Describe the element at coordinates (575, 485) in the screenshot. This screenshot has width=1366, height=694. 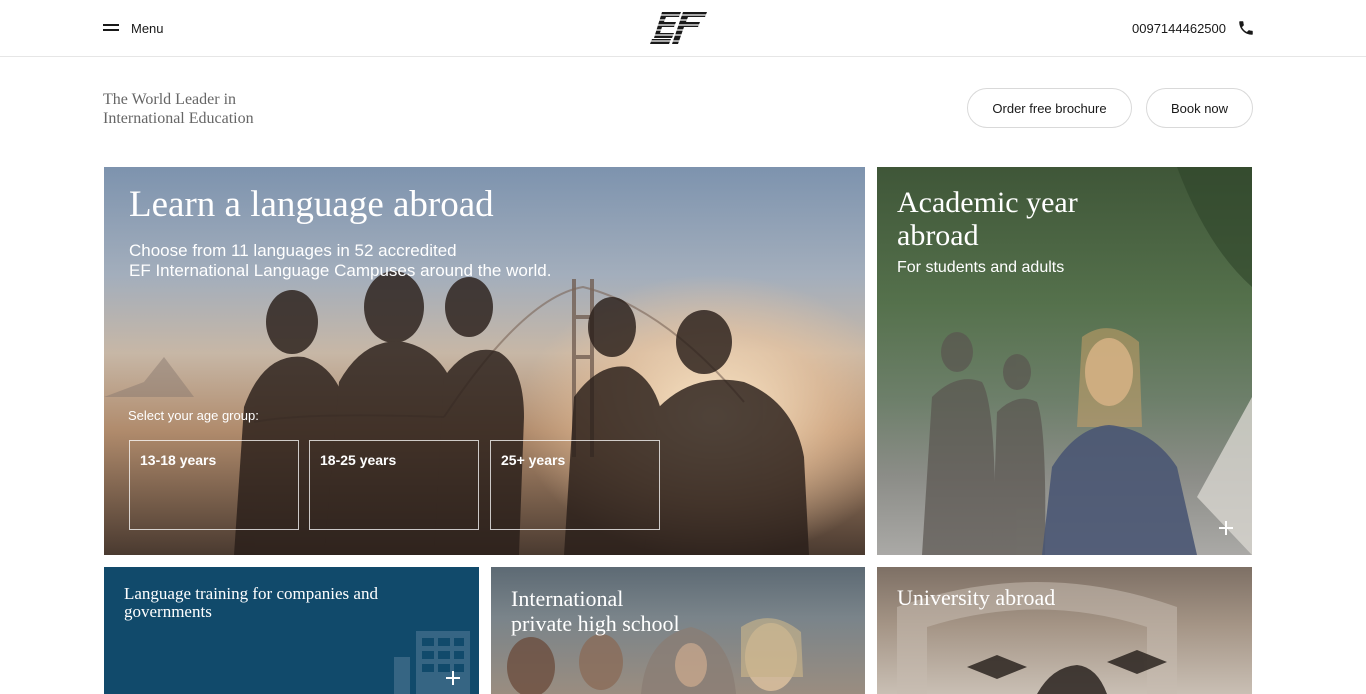
I see `age-group-25-plus-button: 25+ years` at that location.